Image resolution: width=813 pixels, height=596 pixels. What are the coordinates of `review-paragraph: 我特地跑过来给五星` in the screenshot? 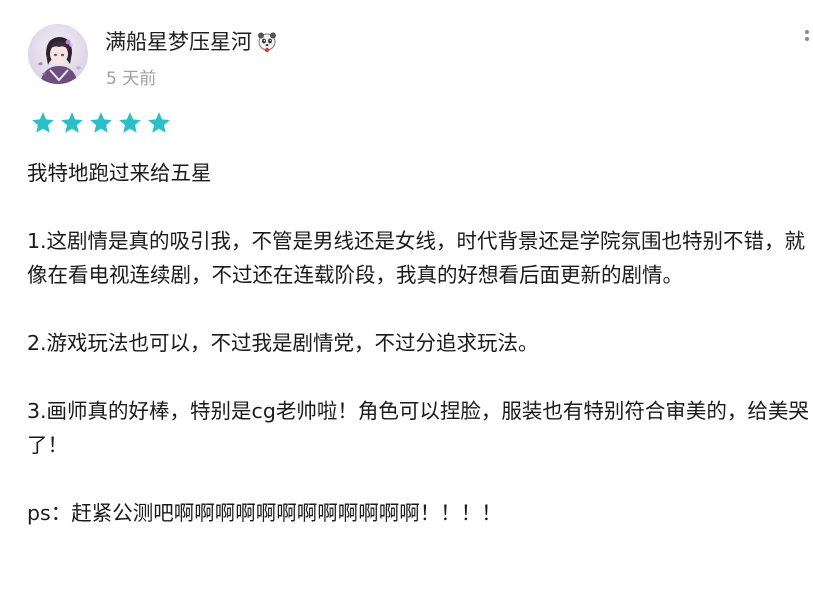 It's located at (119, 173).